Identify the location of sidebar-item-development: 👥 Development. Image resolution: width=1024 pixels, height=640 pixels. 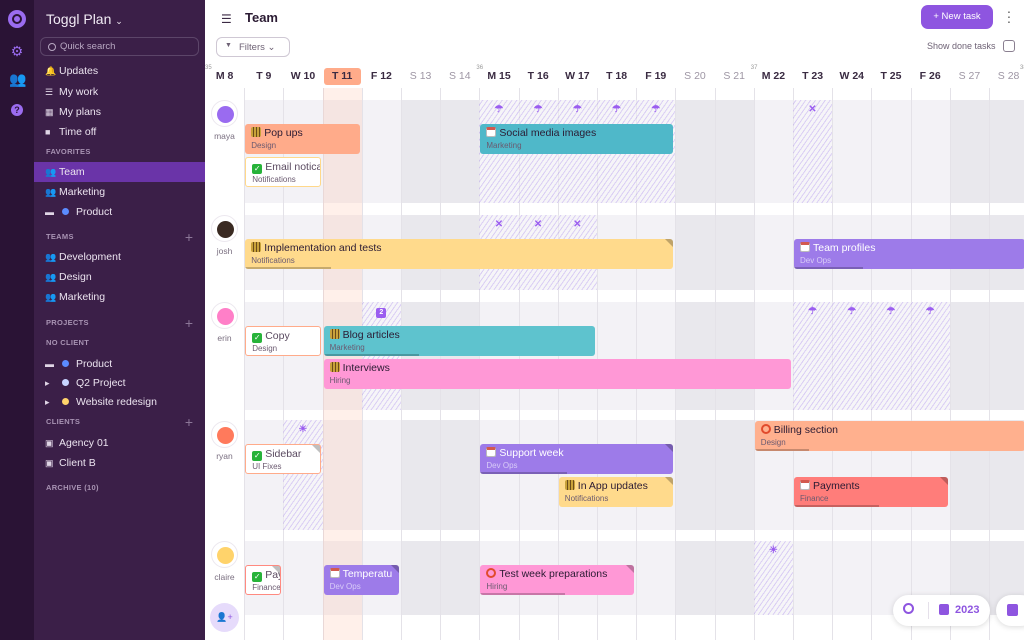
(119, 257).